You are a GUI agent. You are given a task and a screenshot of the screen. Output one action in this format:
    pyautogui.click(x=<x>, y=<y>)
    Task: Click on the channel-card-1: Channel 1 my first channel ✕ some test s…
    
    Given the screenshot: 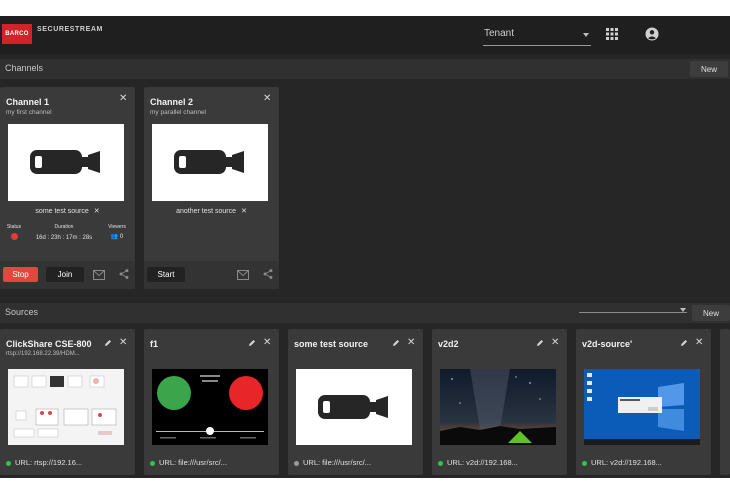 What is the action you would take?
    pyautogui.click(x=67, y=188)
    